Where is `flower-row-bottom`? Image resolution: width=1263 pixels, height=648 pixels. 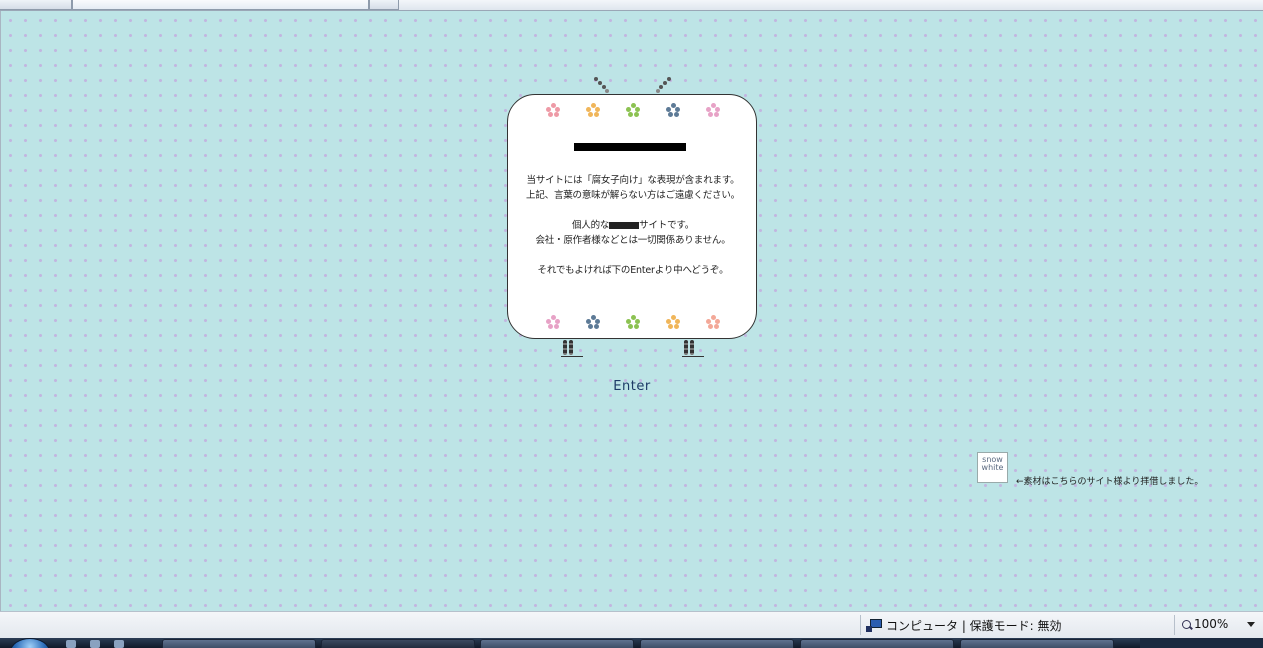
flower-row-bottom is located at coordinates (633, 322).